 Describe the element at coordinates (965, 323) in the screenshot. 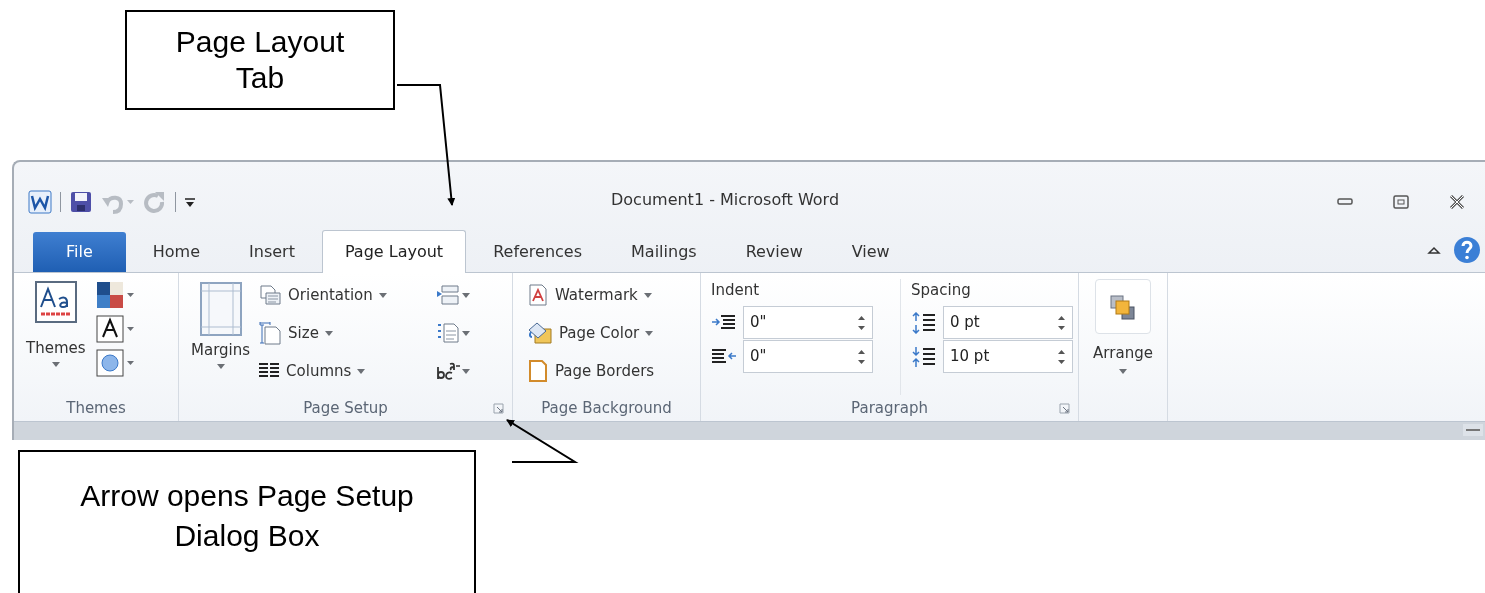

I see `spin-value: 0 pt` at that location.